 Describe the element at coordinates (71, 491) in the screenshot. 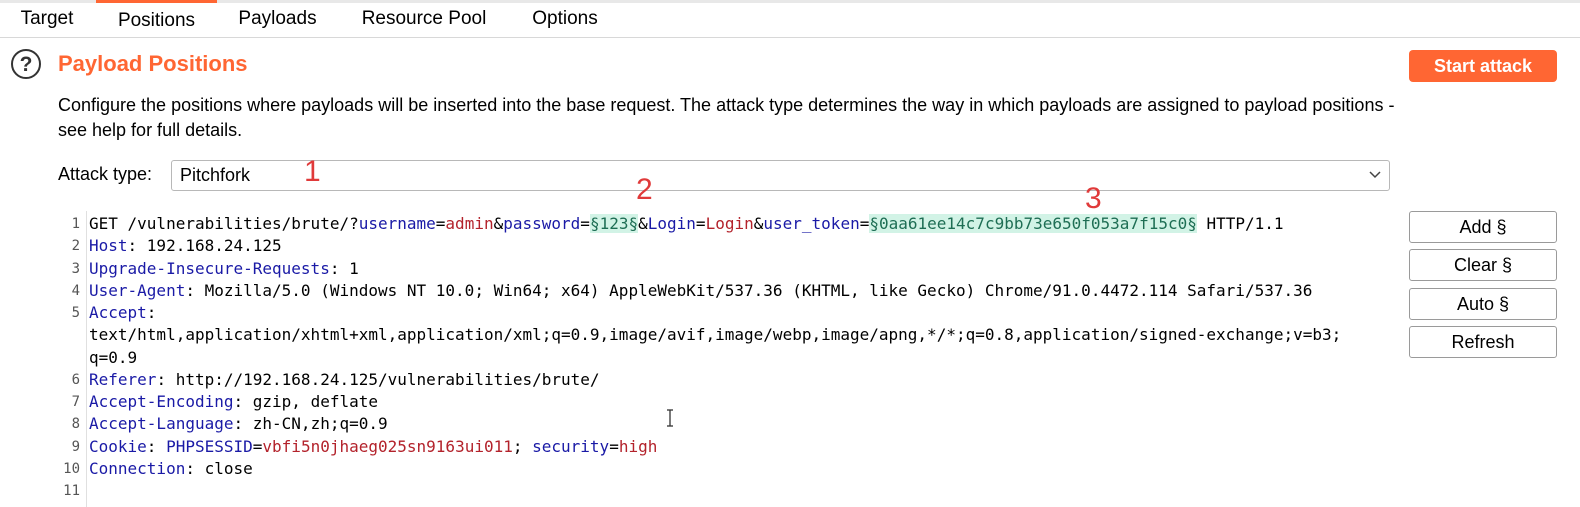

I see `line-number: 11` at that location.